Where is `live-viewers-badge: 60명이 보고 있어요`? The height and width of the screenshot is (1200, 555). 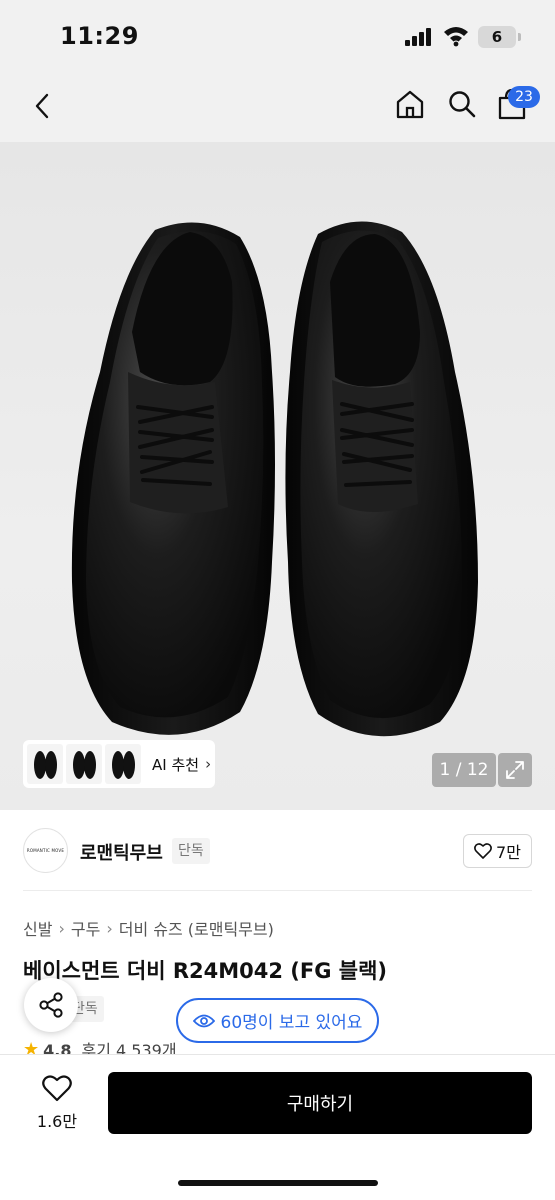 live-viewers-badge: 60명이 보고 있어요 is located at coordinates (277, 1020).